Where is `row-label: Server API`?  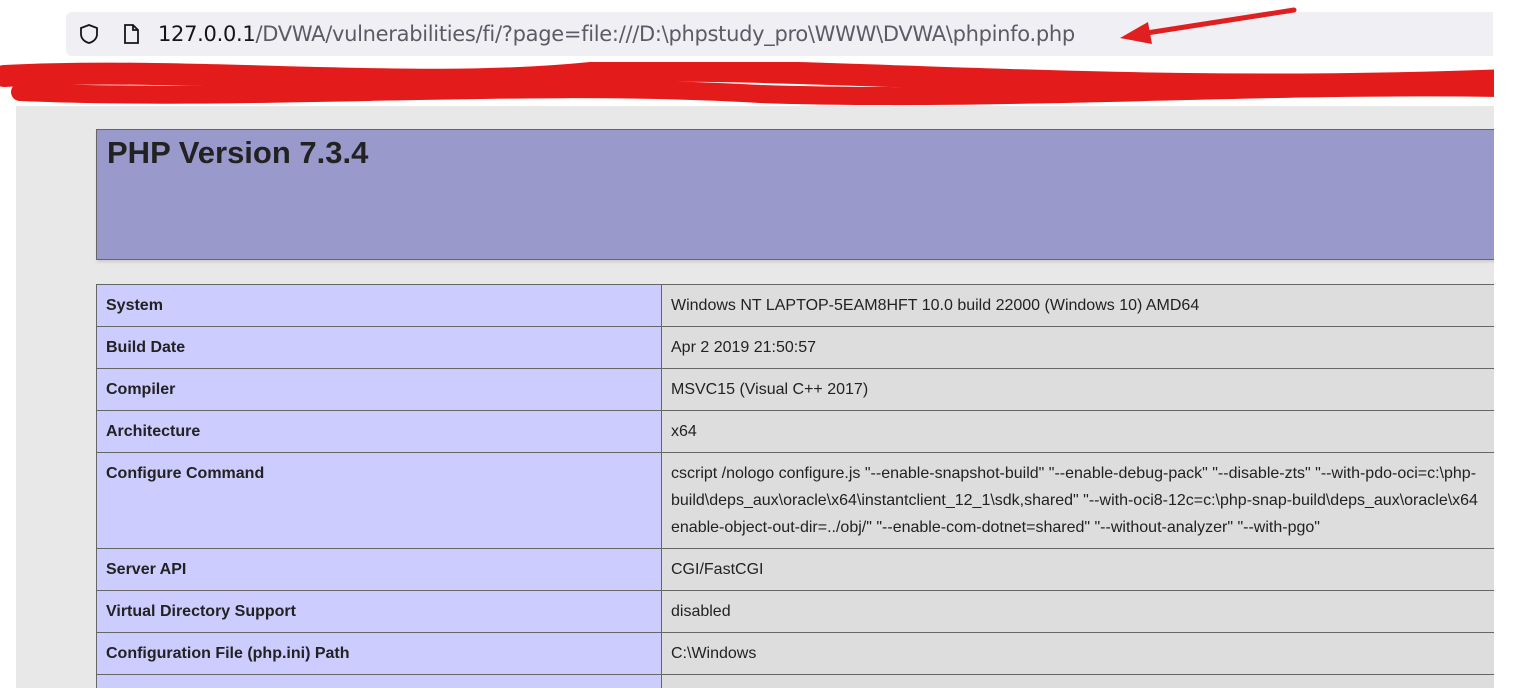
row-label: Server API is located at coordinates (379, 569).